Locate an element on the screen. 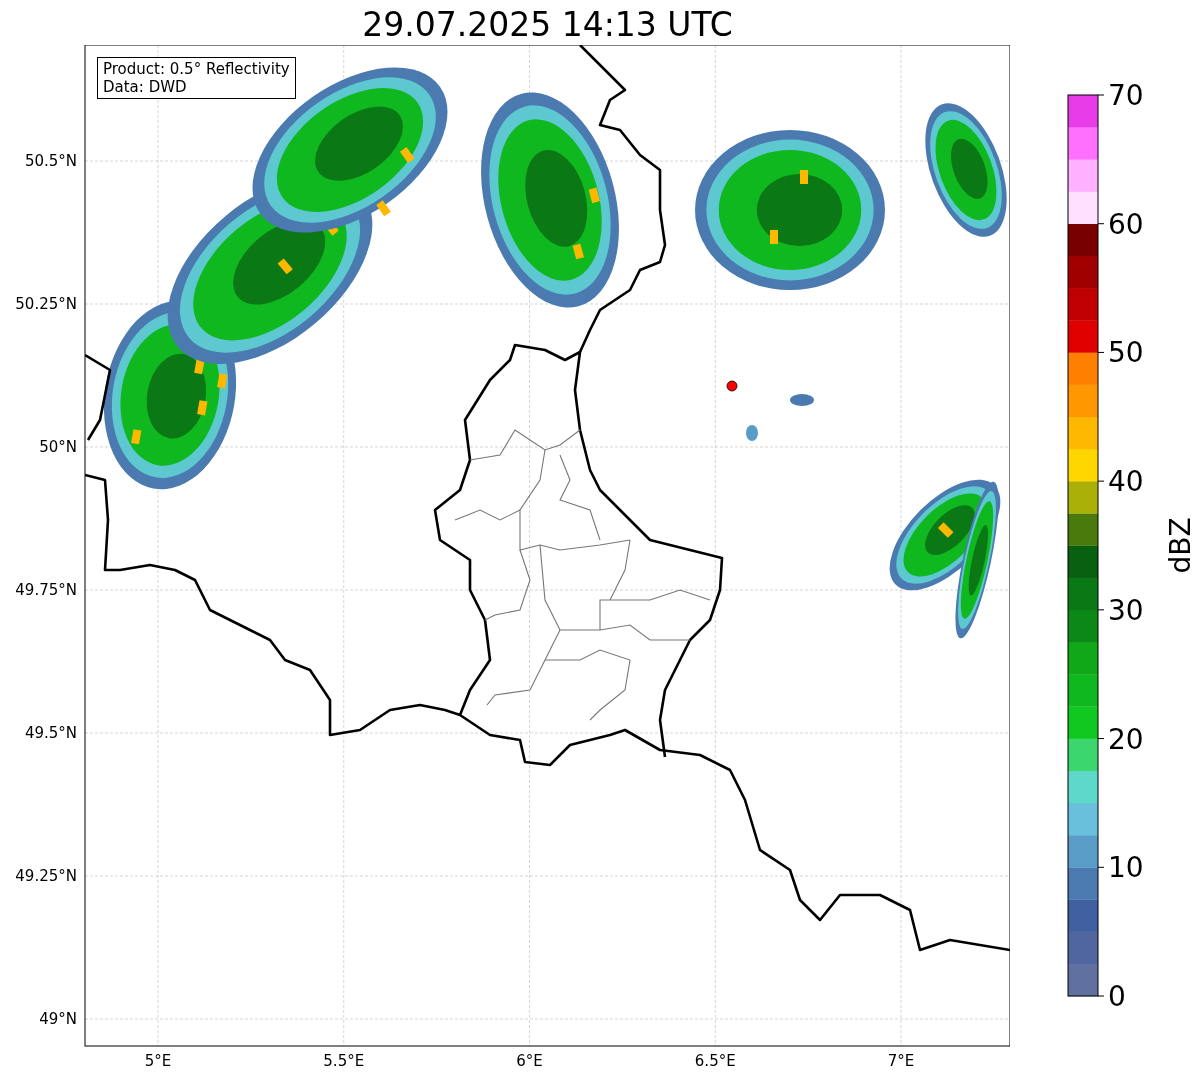 This screenshot has width=1202, height=1081. axis-tick-label: 49.25°N is located at coordinates (46, 876).